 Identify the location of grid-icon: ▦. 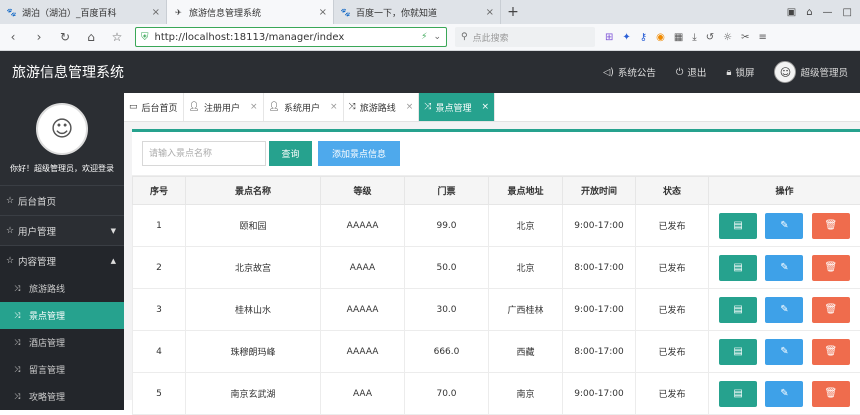
(678, 37).